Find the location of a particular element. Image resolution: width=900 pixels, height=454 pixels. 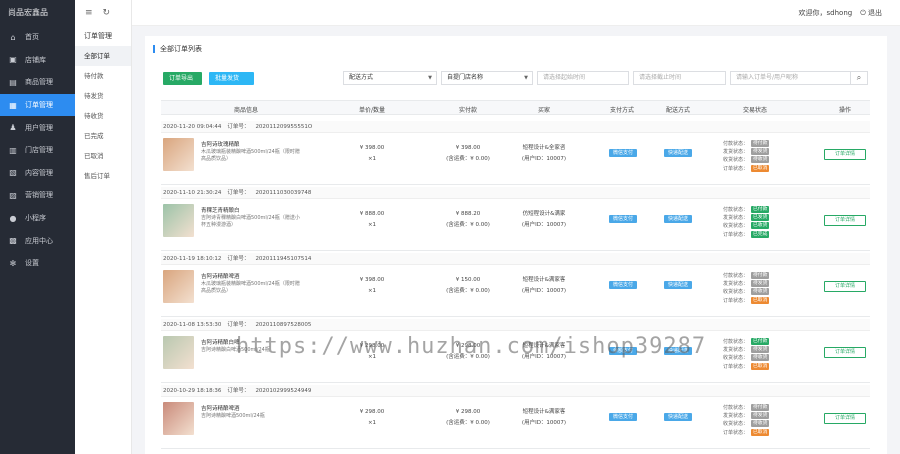

sidebar-item-5: ▥ 门店管理 is located at coordinates (37, 150).